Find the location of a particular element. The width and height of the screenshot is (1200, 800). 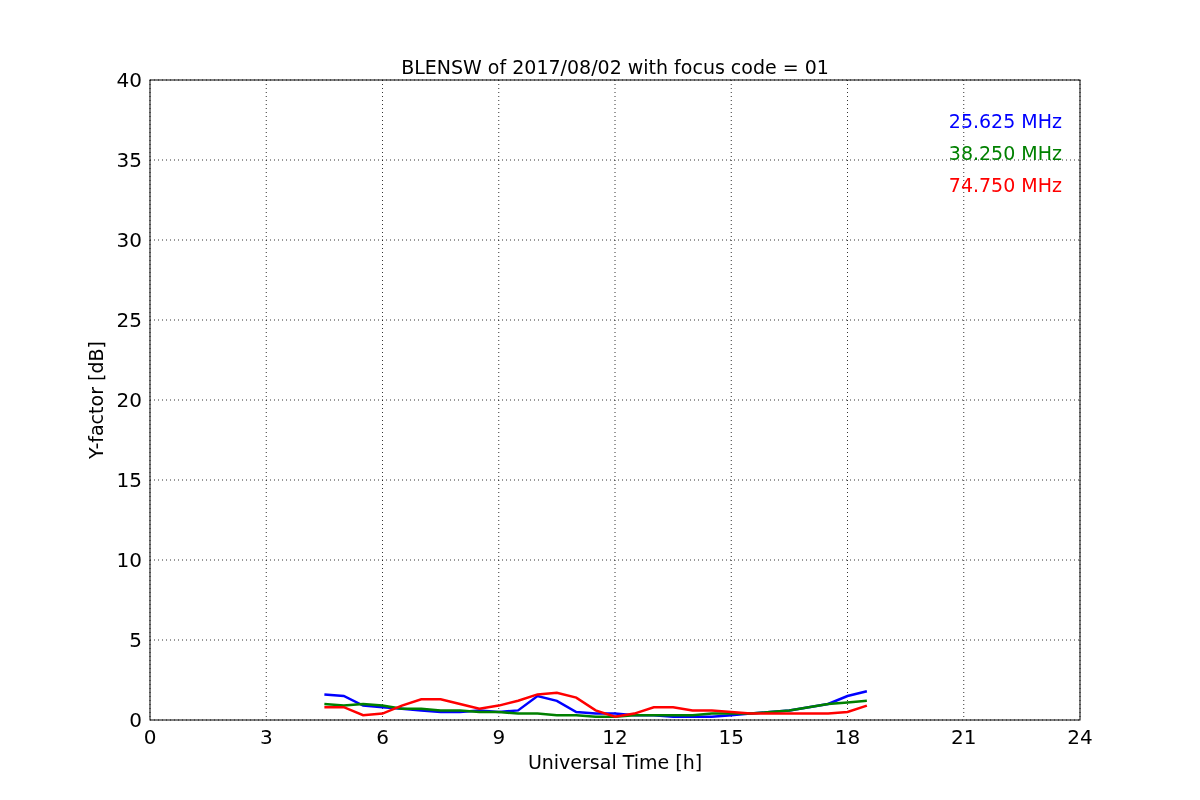

y-tick-label: 40 is located at coordinates (129, 80).